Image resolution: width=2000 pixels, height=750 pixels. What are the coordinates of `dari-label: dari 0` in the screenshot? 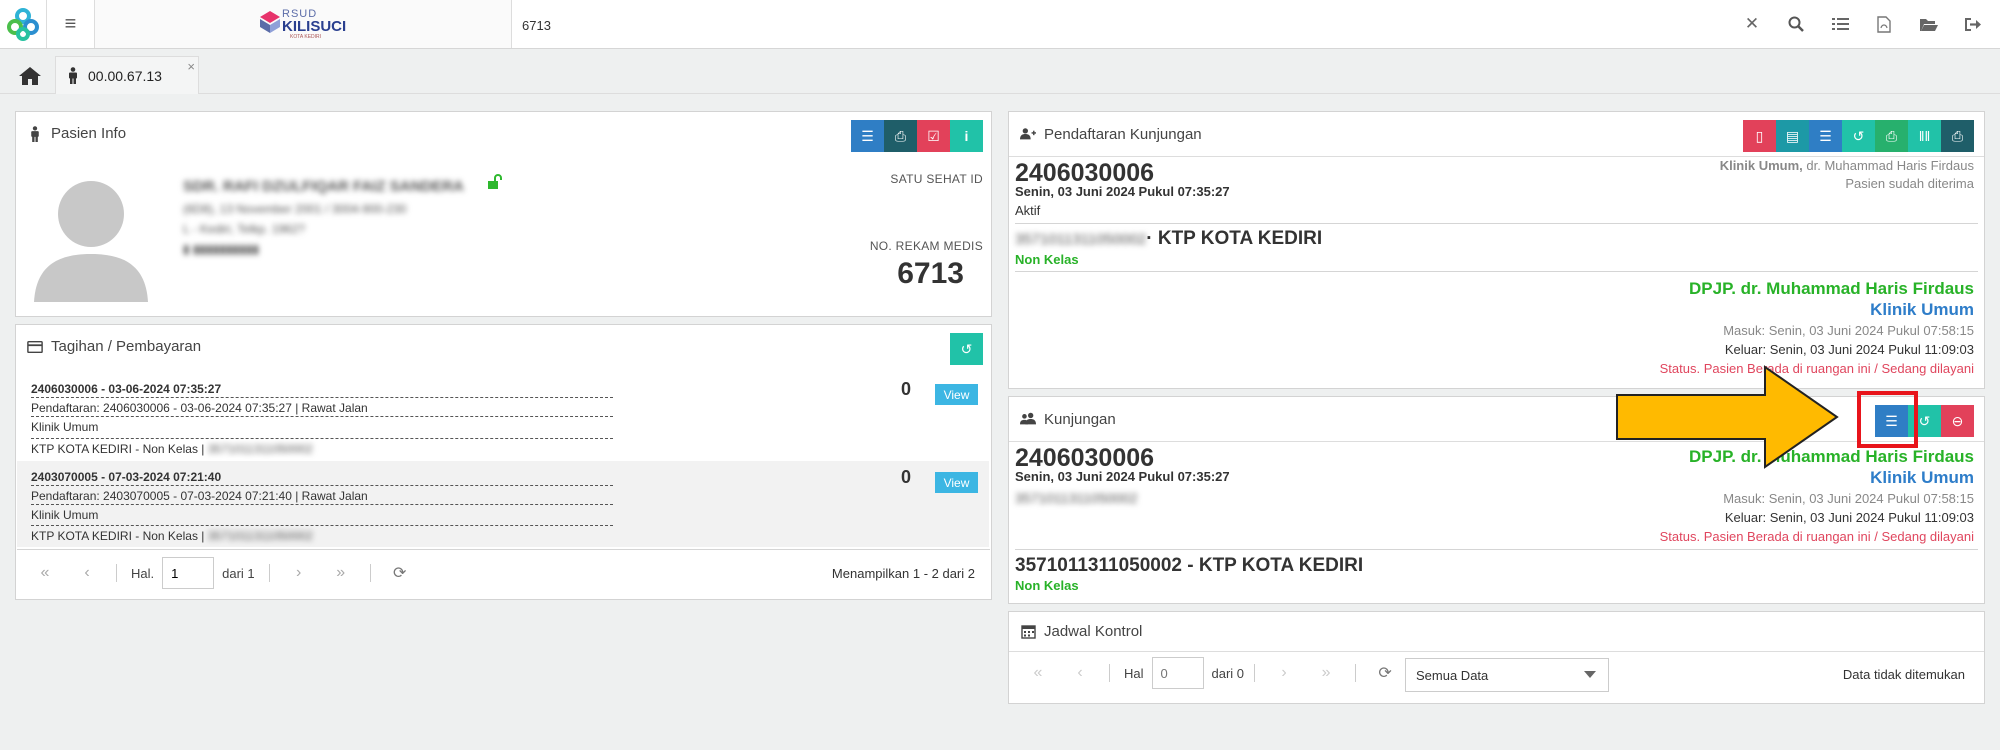 It's located at (1228, 673).